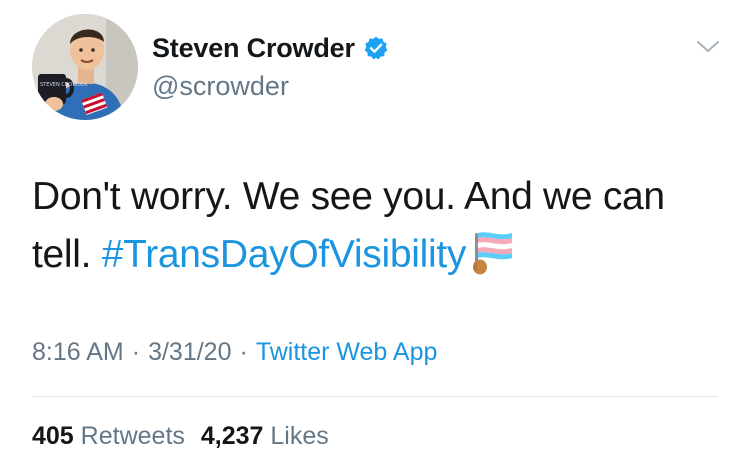 This screenshot has width=750, height=463. Describe the element at coordinates (347, 352) in the screenshot. I see `tweet-source-link: Twitter Web App` at that location.